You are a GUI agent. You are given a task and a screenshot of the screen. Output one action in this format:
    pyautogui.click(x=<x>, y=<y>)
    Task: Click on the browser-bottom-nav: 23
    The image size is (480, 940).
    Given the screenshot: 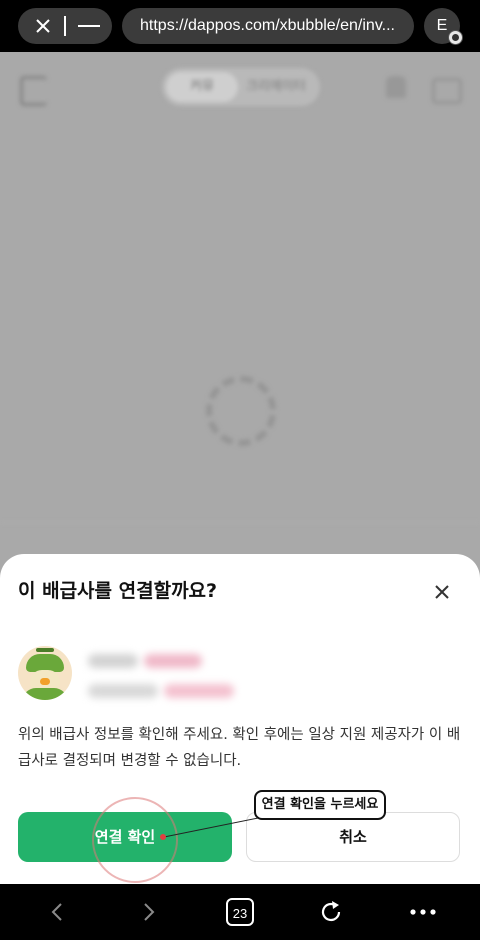 What is the action you would take?
    pyautogui.click(x=240, y=912)
    